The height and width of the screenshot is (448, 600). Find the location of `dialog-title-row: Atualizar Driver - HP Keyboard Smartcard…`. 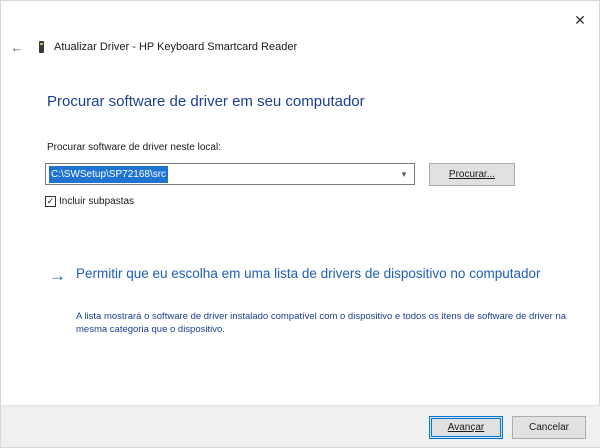

dialog-title-row: Atualizar Driver - HP Keyboard Smartcard… is located at coordinates (168, 47).